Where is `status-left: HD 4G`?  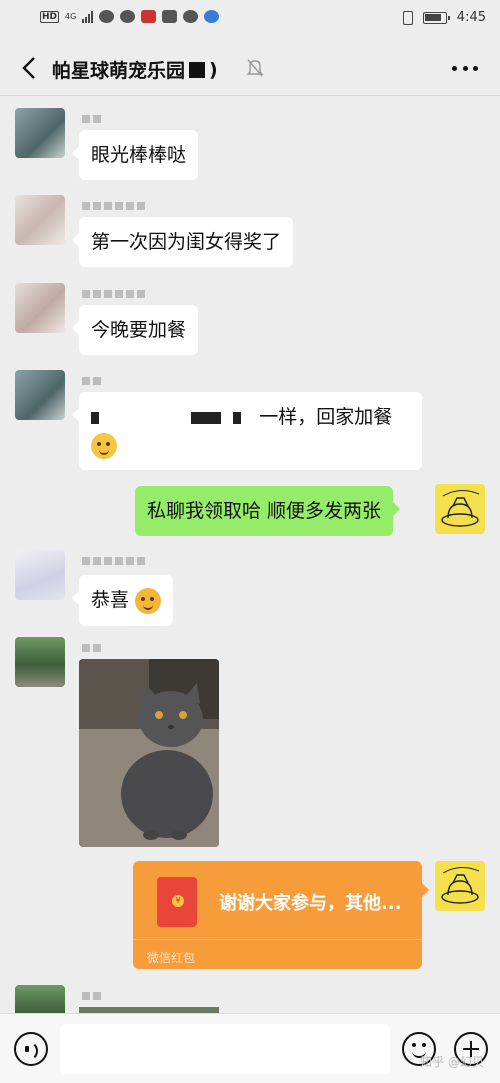 status-left: HD 4G is located at coordinates (130, 16).